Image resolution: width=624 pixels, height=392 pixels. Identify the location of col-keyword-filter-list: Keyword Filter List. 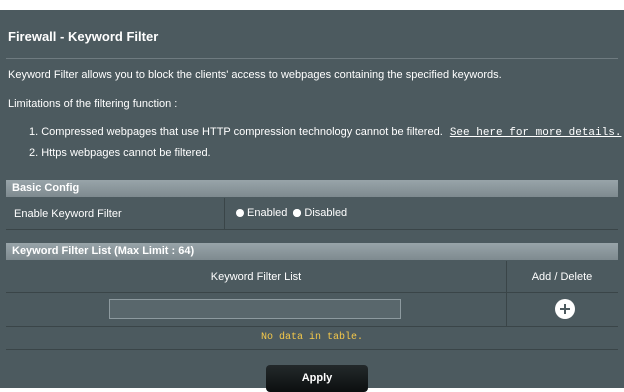
(256, 277).